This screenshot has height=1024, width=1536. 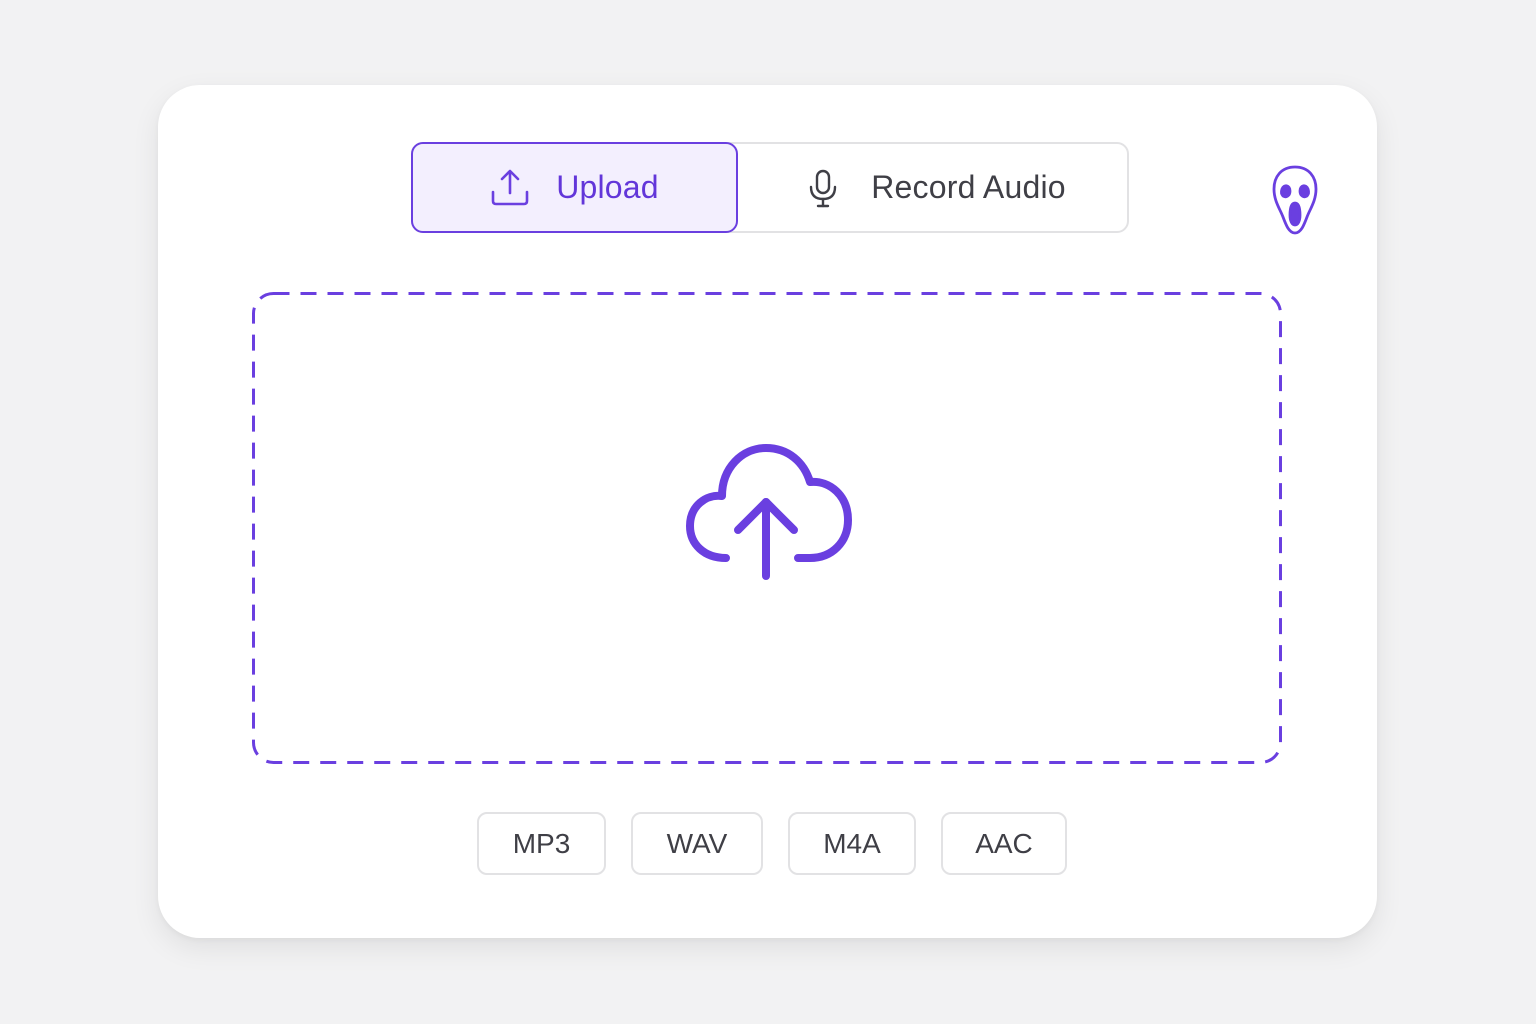 I want to click on ghostface-mask-icon, so click(x=1295, y=200).